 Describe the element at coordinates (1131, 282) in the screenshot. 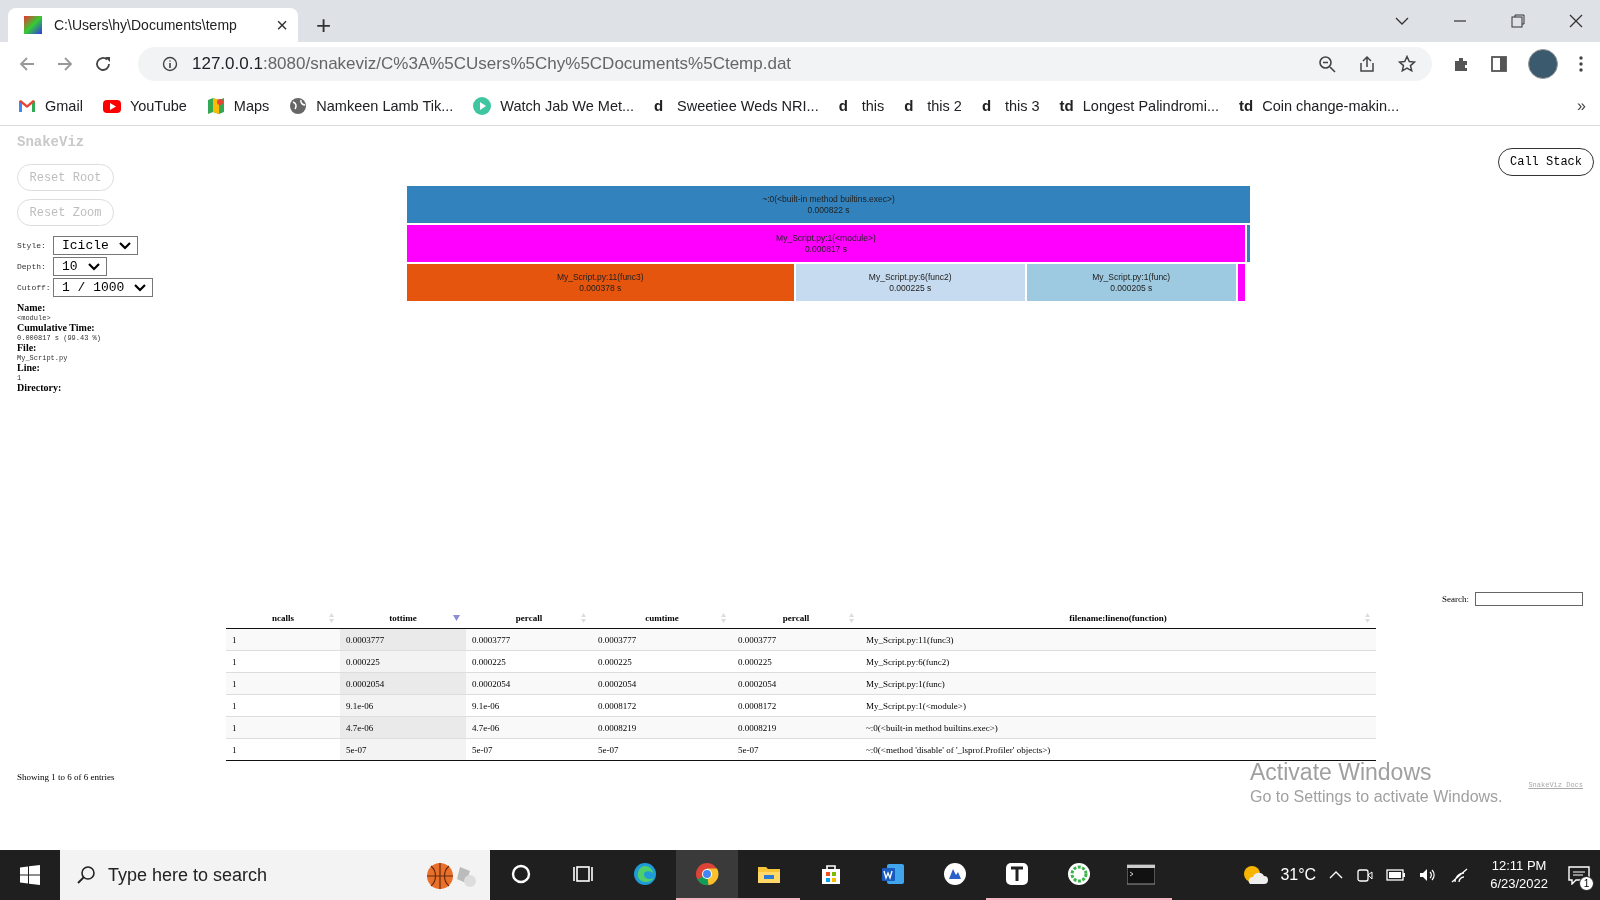

I see `icicle-block: My_Script.py:1(func) 0.000205 s` at that location.